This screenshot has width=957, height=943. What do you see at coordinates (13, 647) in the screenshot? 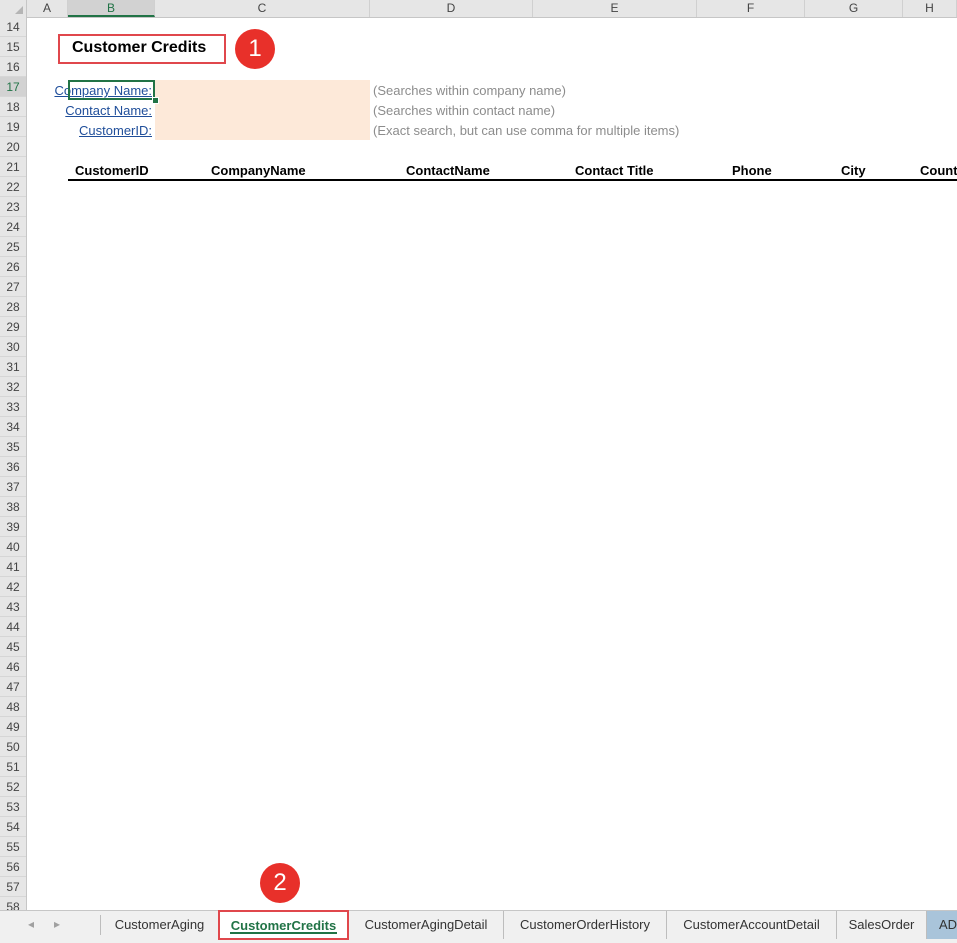
I see `row-header-45: 45` at bounding box center [13, 647].